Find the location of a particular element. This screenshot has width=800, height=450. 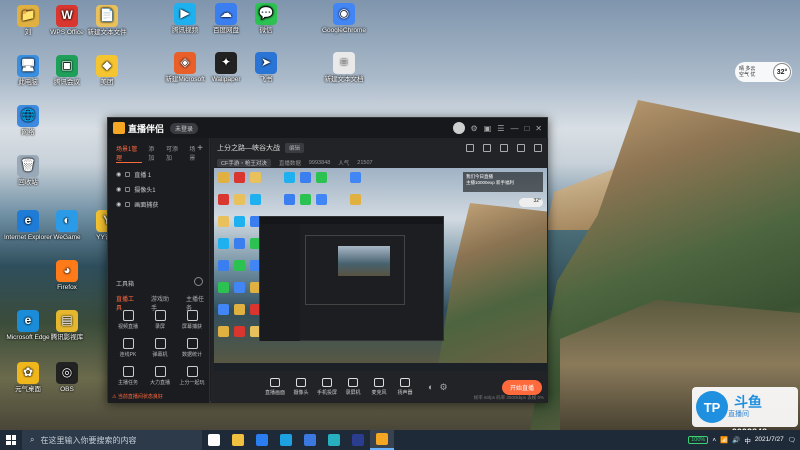

bell-icon is located at coordinates (521, 148).